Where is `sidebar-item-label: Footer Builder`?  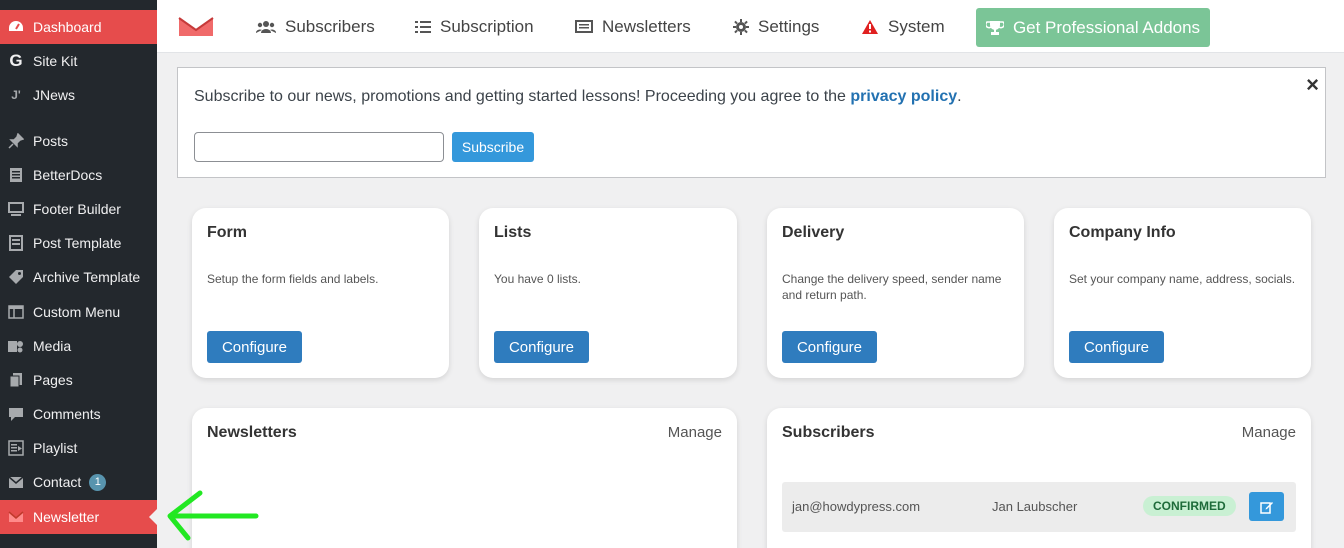
sidebar-item-label: Footer Builder is located at coordinates (77, 209).